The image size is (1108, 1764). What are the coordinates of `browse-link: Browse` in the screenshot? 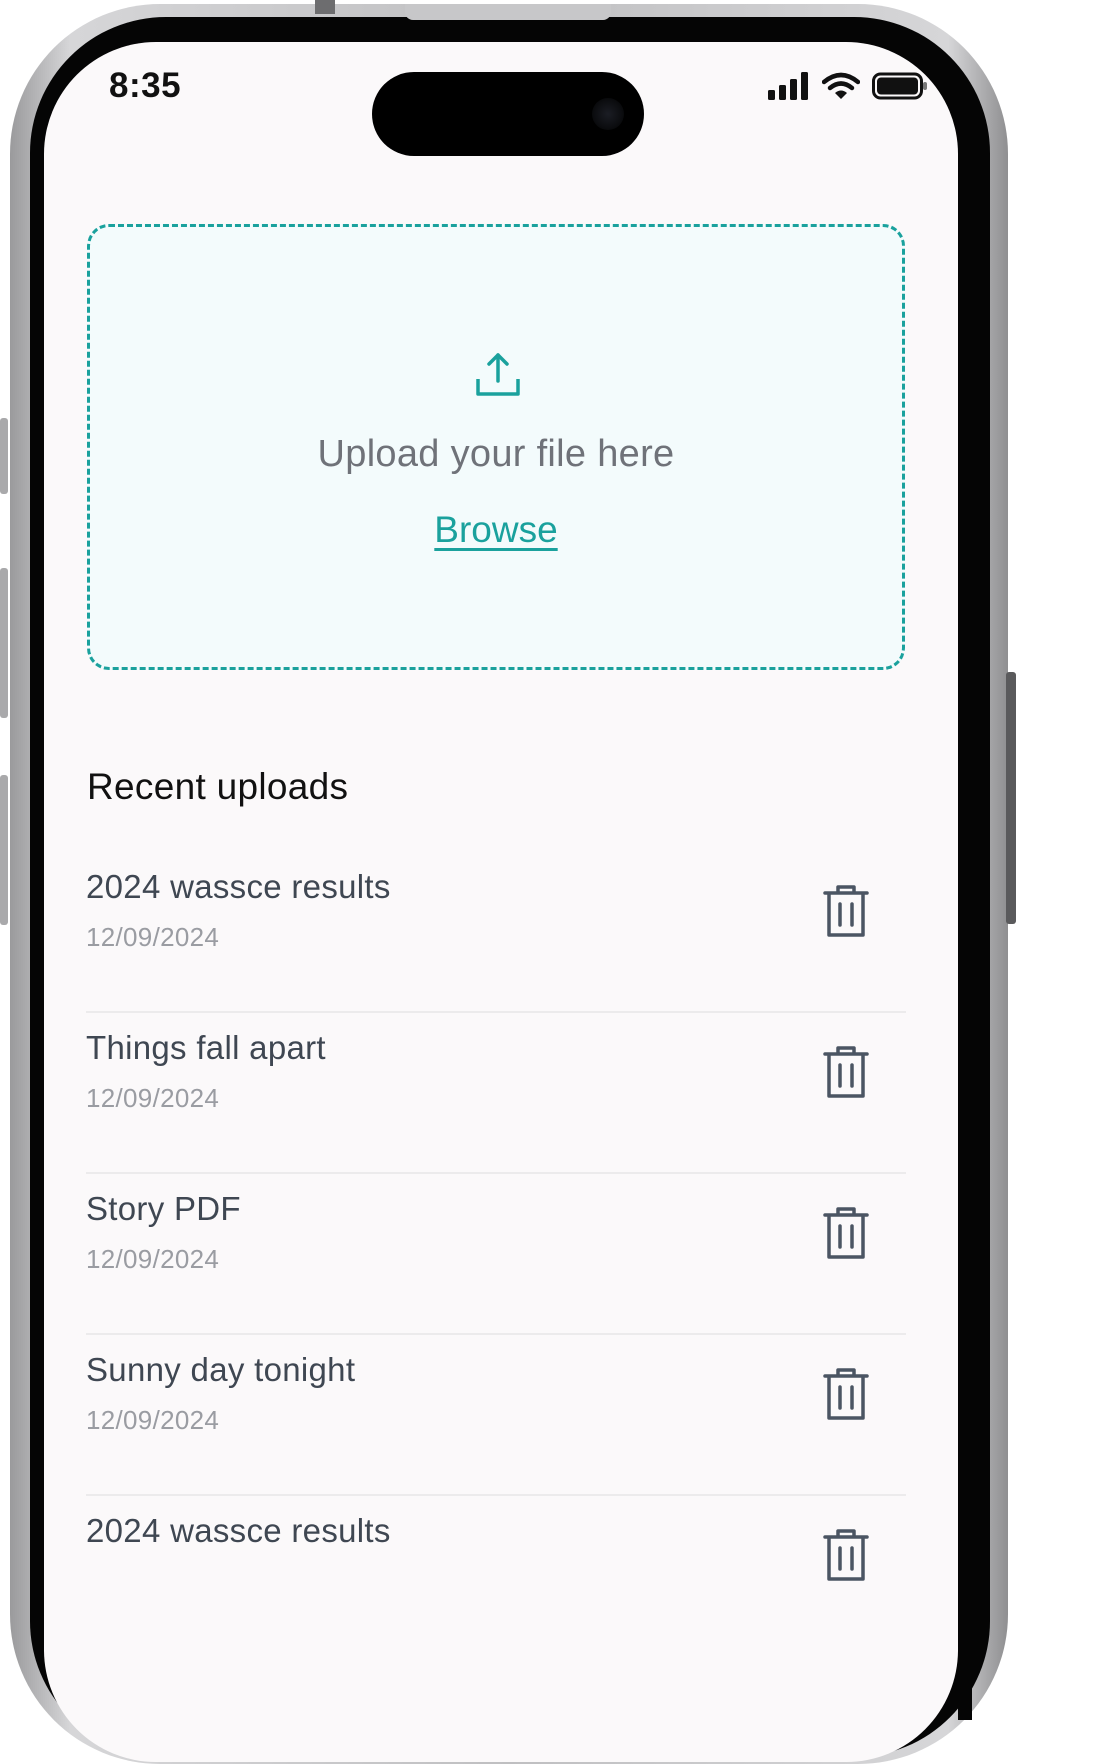 It's located at (496, 530).